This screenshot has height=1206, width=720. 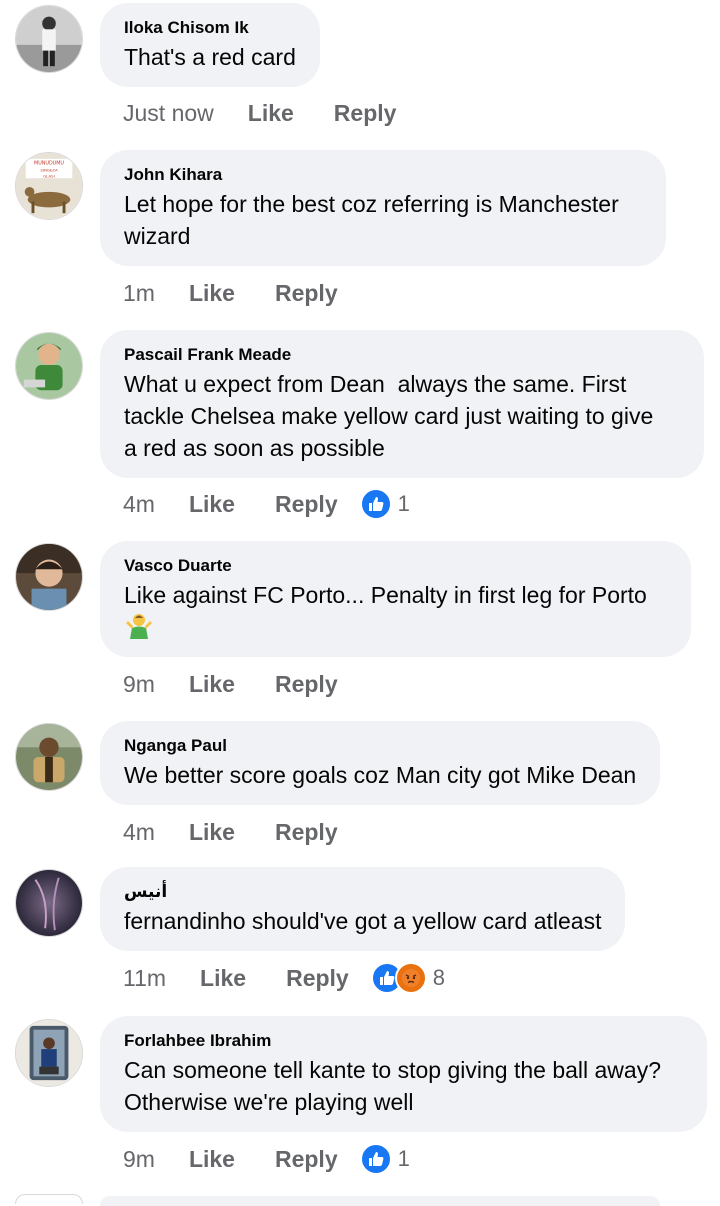 I want to click on comment-author: John Kihara, so click(x=383, y=175).